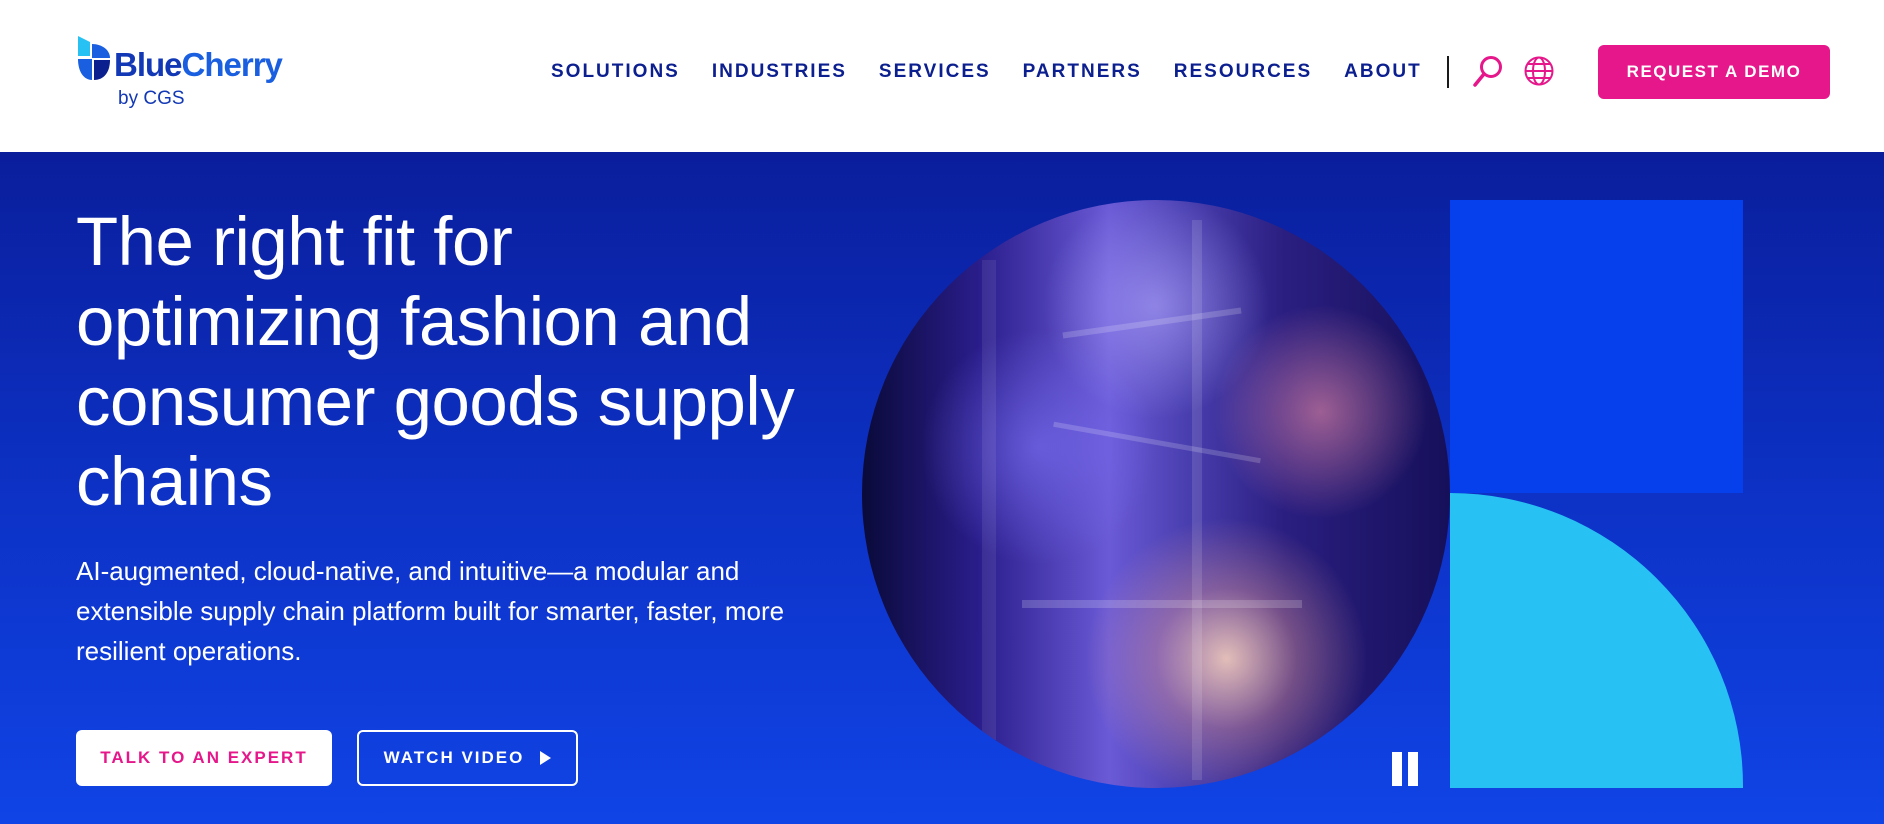 This screenshot has height=824, width=1884. What do you see at coordinates (1488, 72) in the screenshot?
I see `search-icon` at bounding box center [1488, 72].